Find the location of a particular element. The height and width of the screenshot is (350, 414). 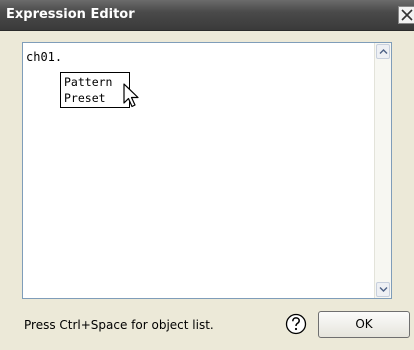

expression-text: ch01. is located at coordinates (44, 57).